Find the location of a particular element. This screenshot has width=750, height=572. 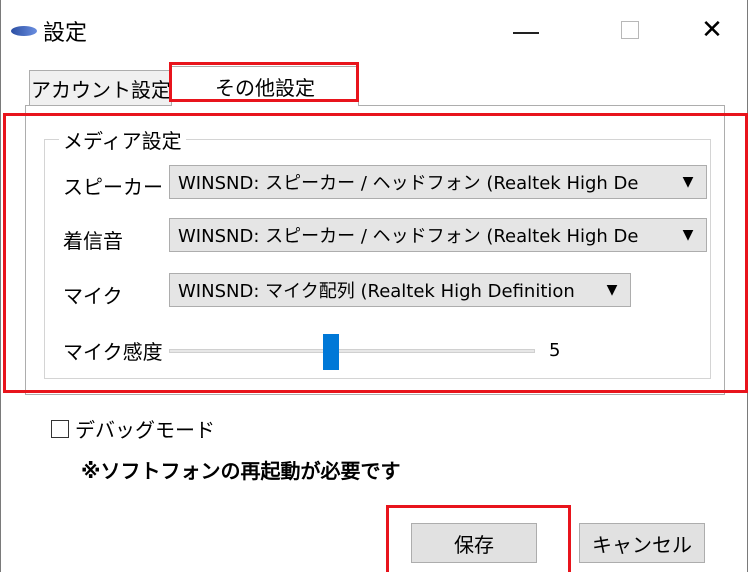

cancel-button: キャンセル is located at coordinates (642, 543).